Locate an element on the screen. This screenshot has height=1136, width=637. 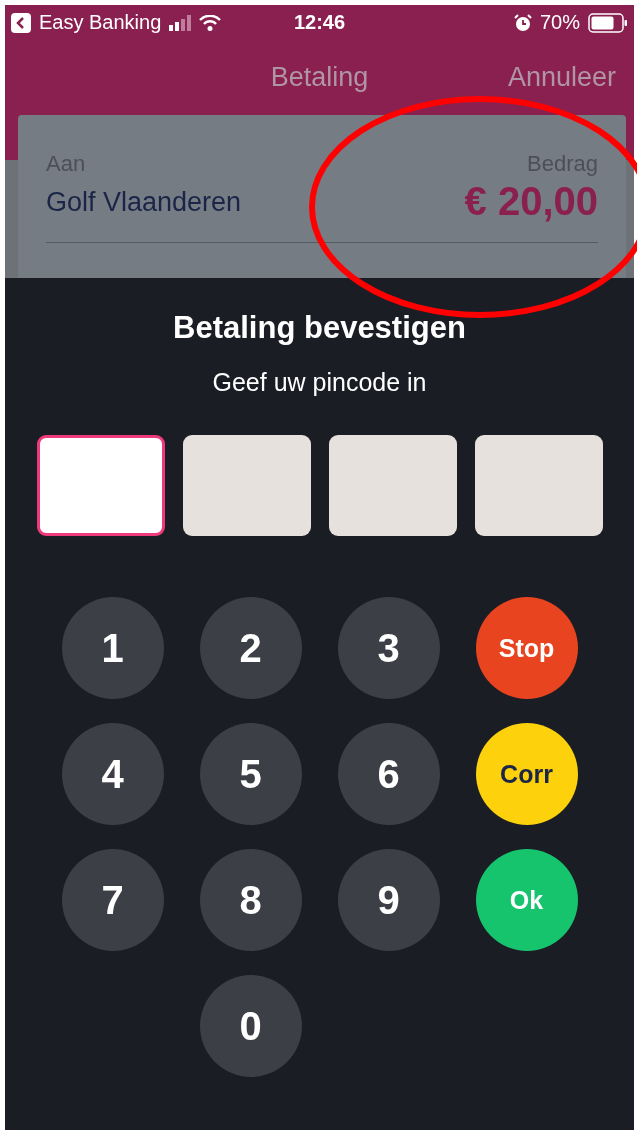
signal-icon is located at coordinates (180, 22).